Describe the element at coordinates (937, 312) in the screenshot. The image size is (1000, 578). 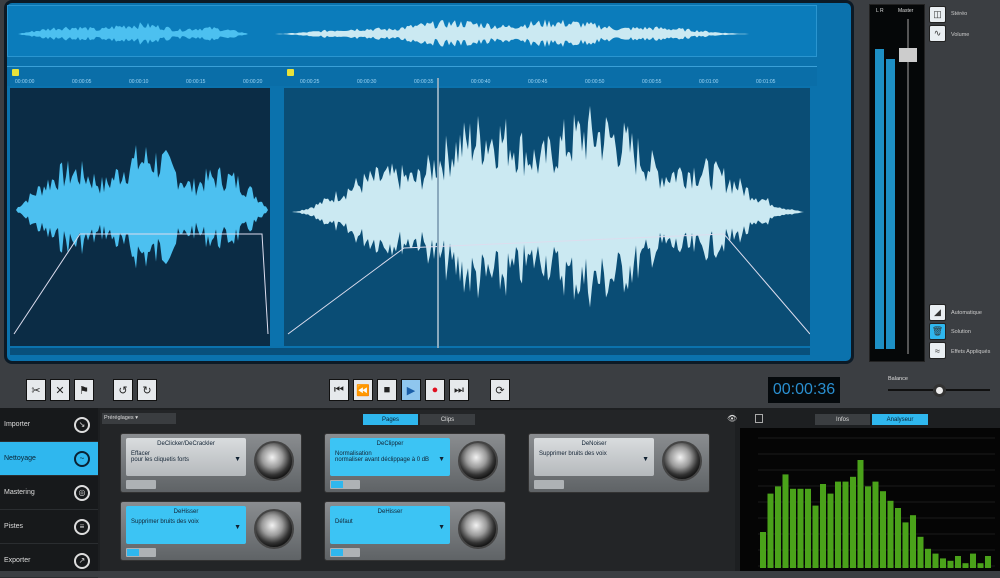
I see `automation-button: ◢` at that location.